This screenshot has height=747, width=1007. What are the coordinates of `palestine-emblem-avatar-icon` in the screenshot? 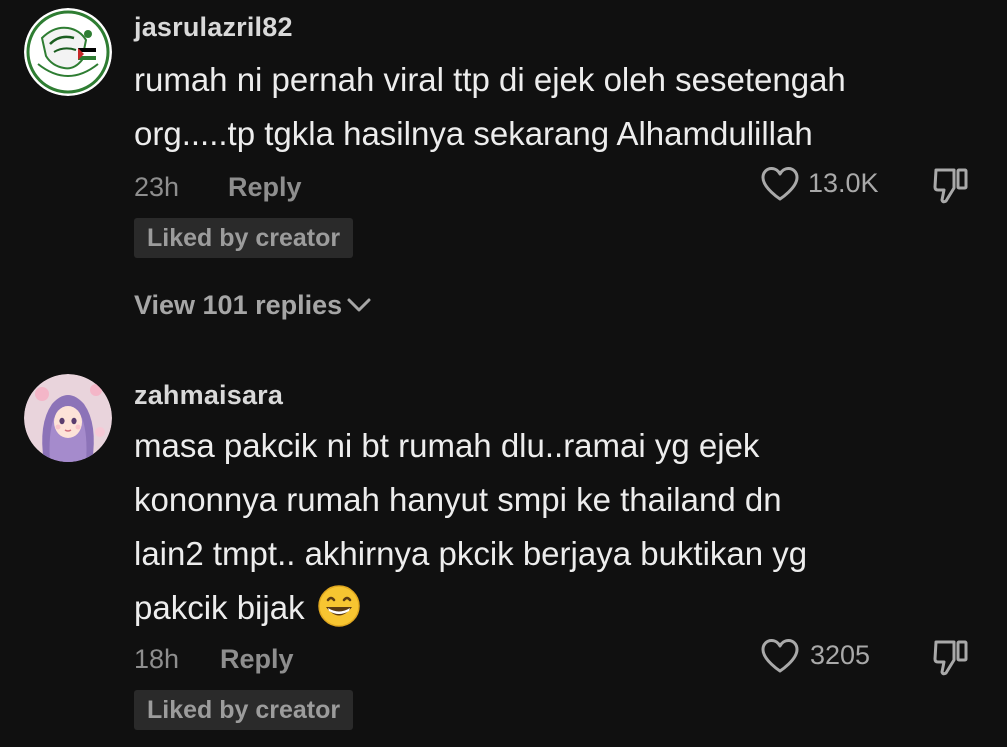 It's located at (68, 52).